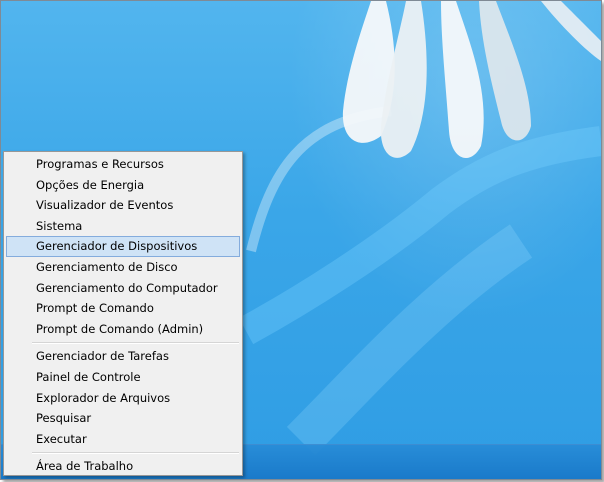 This screenshot has width=604, height=482. Describe the element at coordinates (123, 185) in the screenshot. I see `menu-item-opcoes-de-energia: Opções de Energia` at that location.